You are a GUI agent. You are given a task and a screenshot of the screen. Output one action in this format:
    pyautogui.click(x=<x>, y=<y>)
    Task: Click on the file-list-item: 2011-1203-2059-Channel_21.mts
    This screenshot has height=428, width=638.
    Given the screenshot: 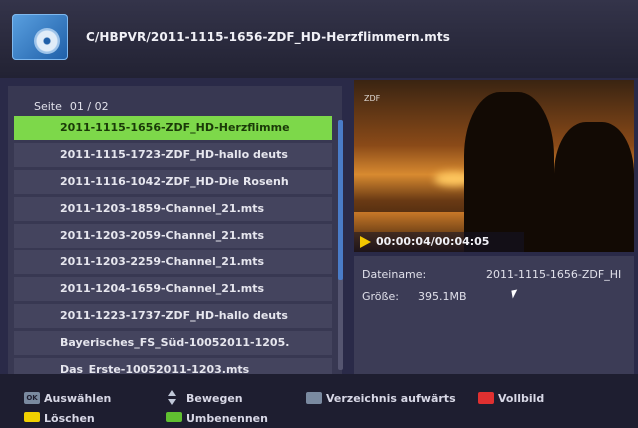 What is the action you would take?
    pyautogui.click(x=173, y=235)
    